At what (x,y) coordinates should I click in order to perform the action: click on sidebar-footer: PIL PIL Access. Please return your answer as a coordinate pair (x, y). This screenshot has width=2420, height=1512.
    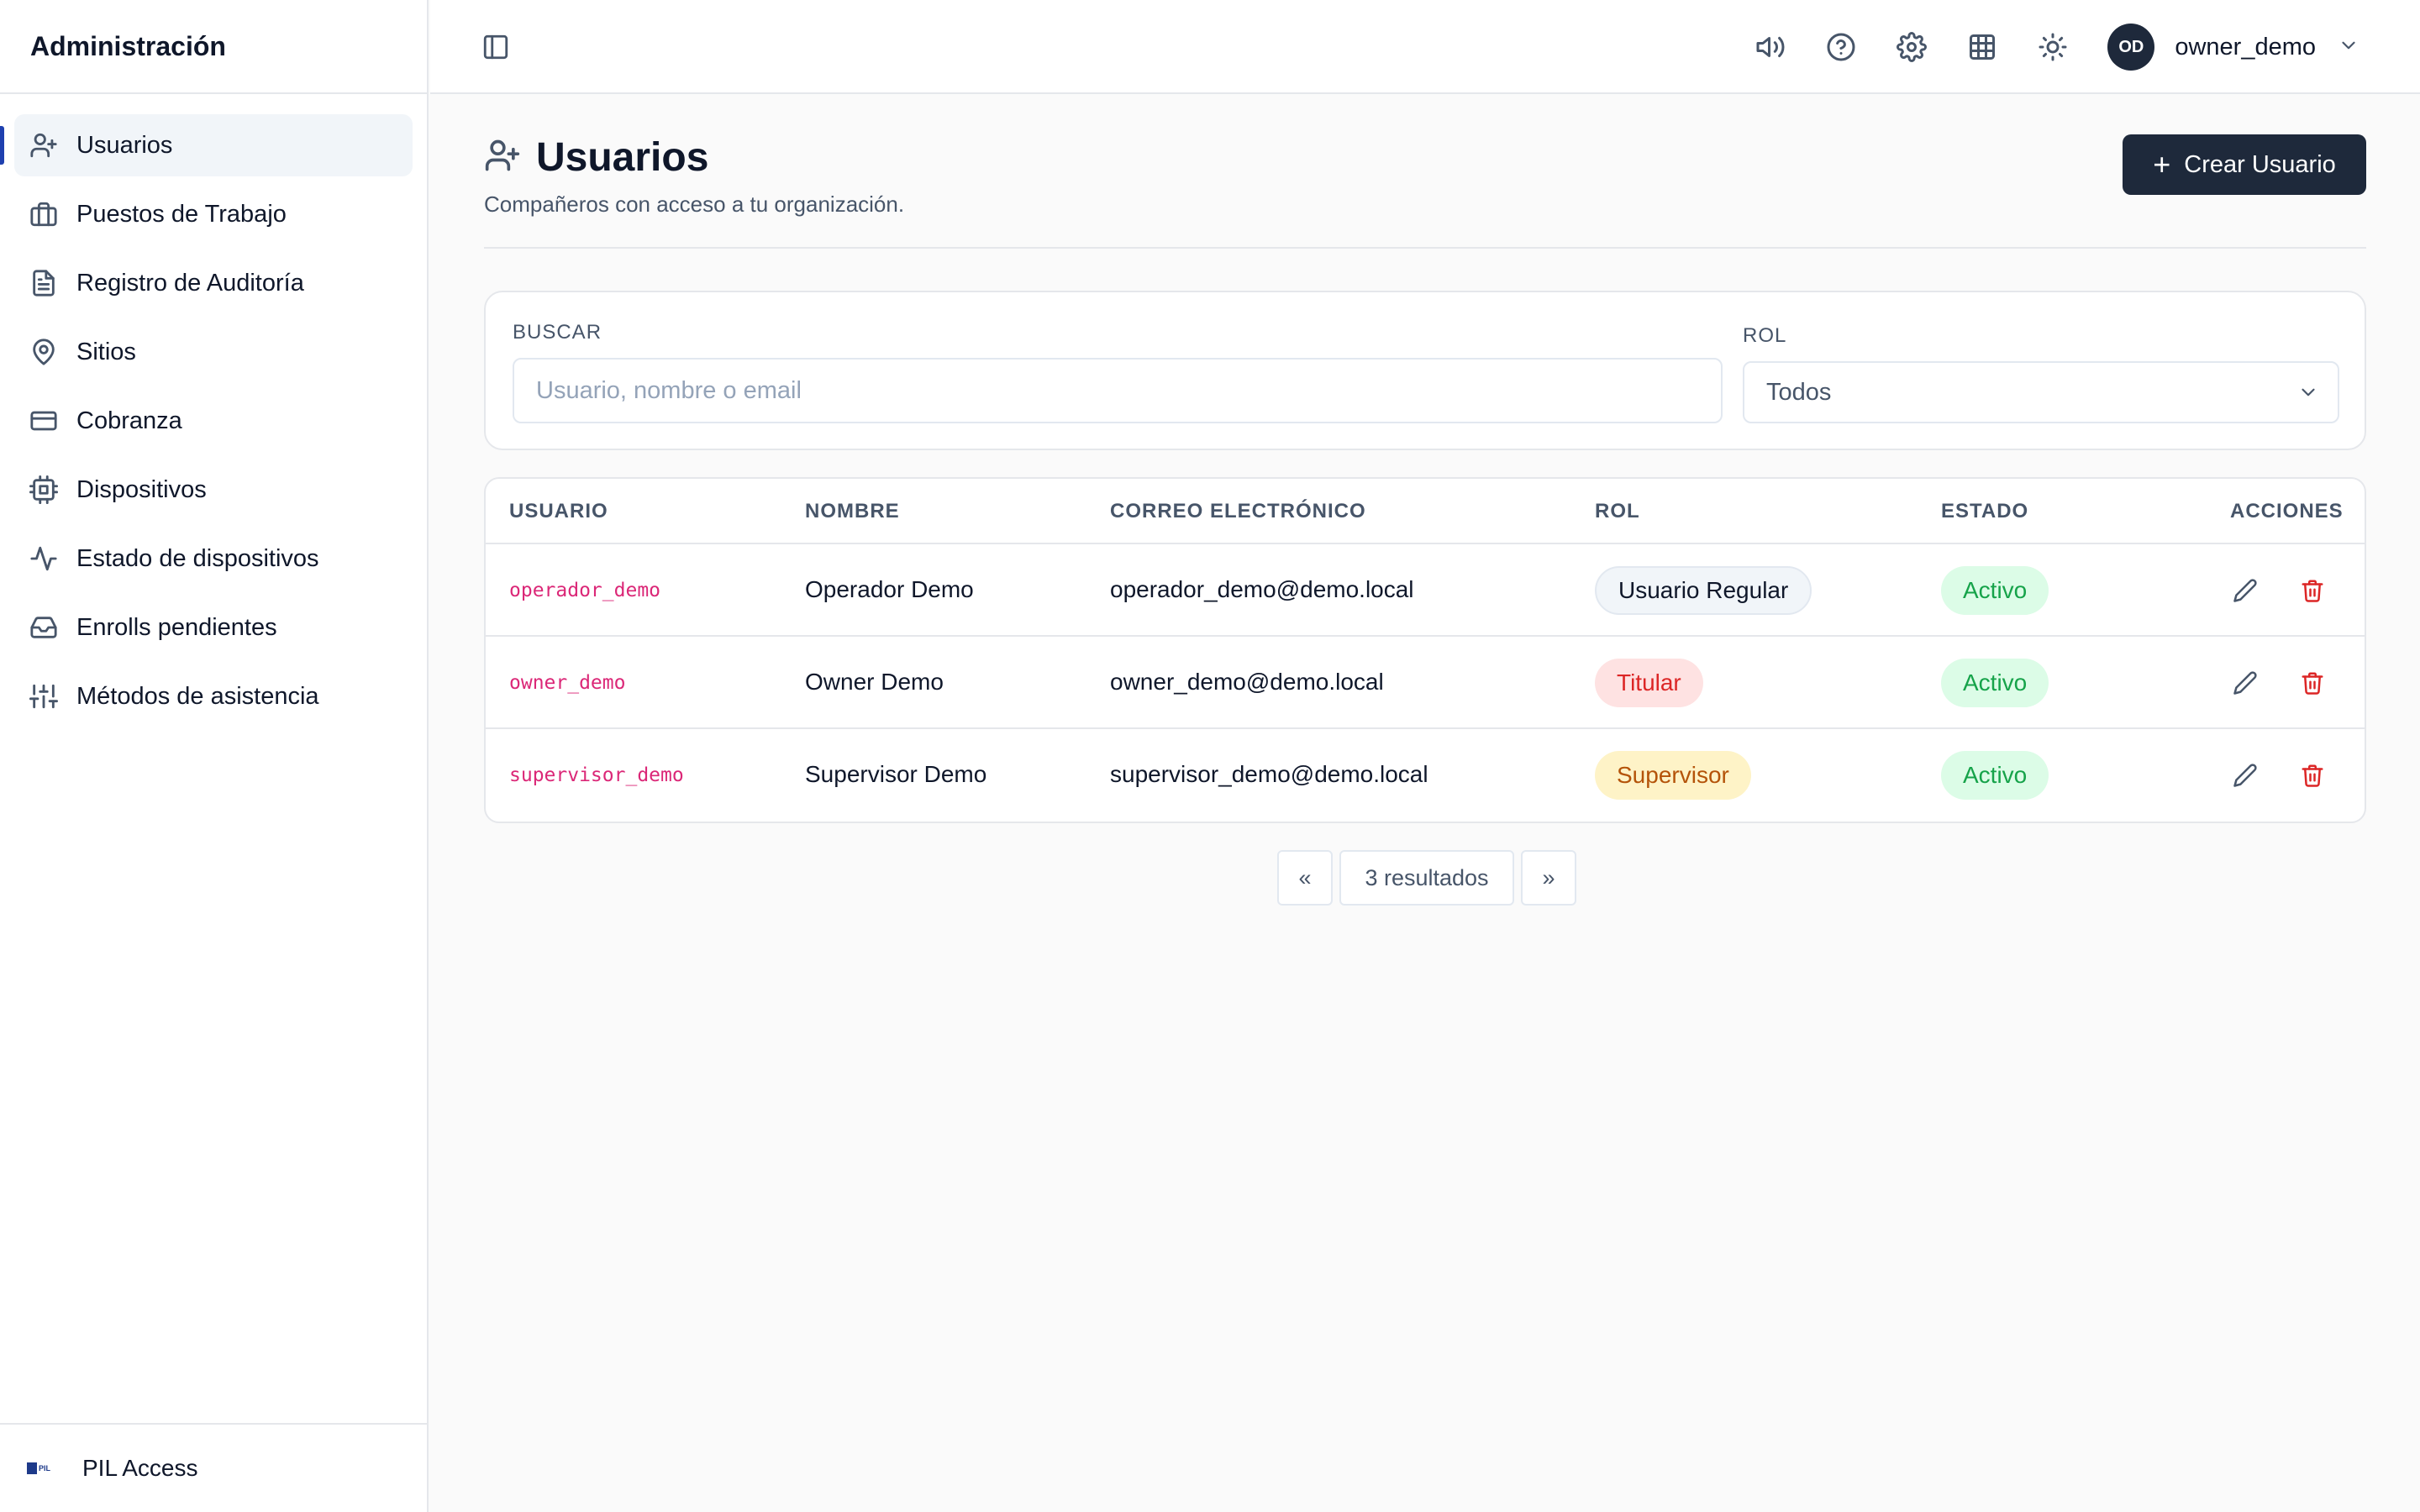
    Looking at the image, I should click on (214, 1467).